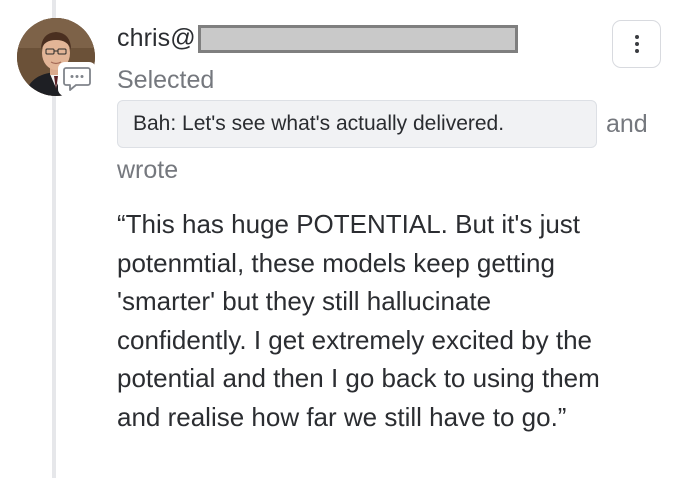 This screenshot has width=700, height=478. Describe the element at coordinates (627, 124) in the screenshot. I see `conjunction-text: and` at that location.